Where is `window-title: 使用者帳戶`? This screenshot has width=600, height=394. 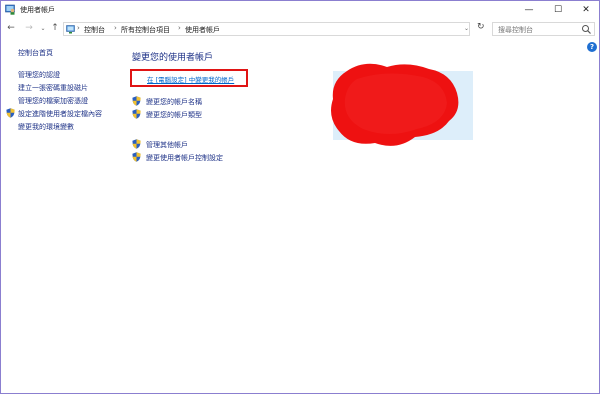
window-title: 使用者帳戶 is located at coordinates (37, 10).